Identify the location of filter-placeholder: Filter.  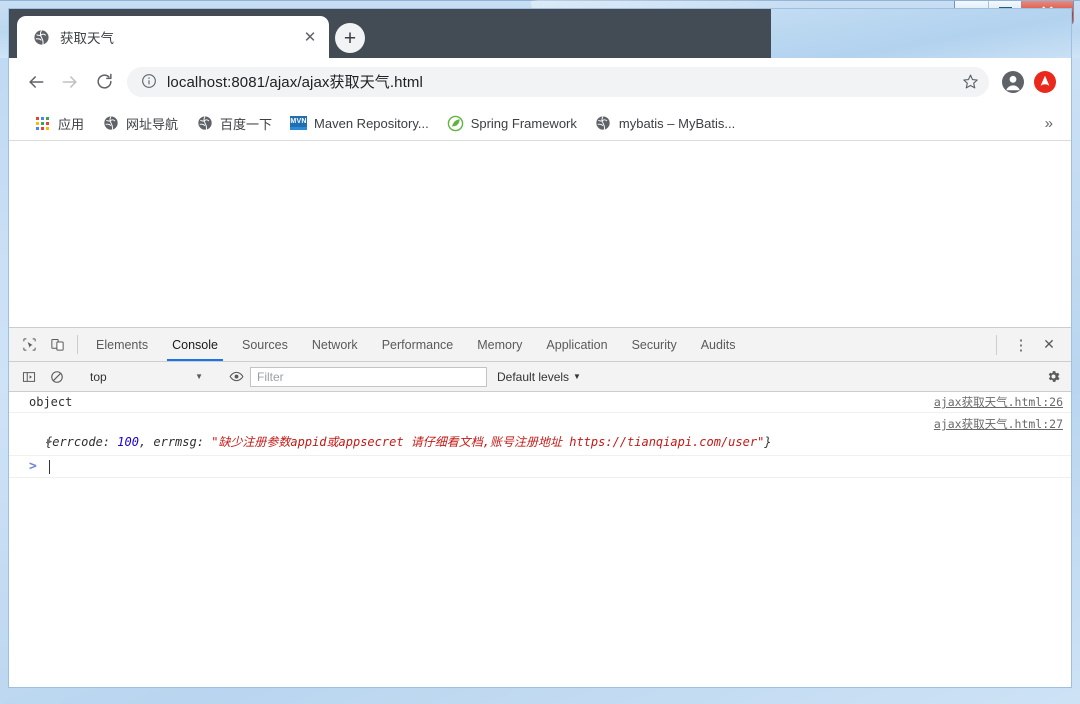
(270, 376).